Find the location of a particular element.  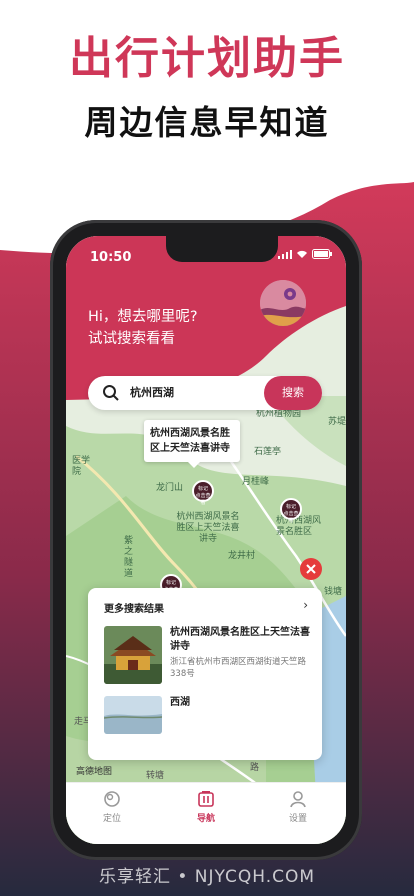

user-icon is located at coordinates (298, 799).